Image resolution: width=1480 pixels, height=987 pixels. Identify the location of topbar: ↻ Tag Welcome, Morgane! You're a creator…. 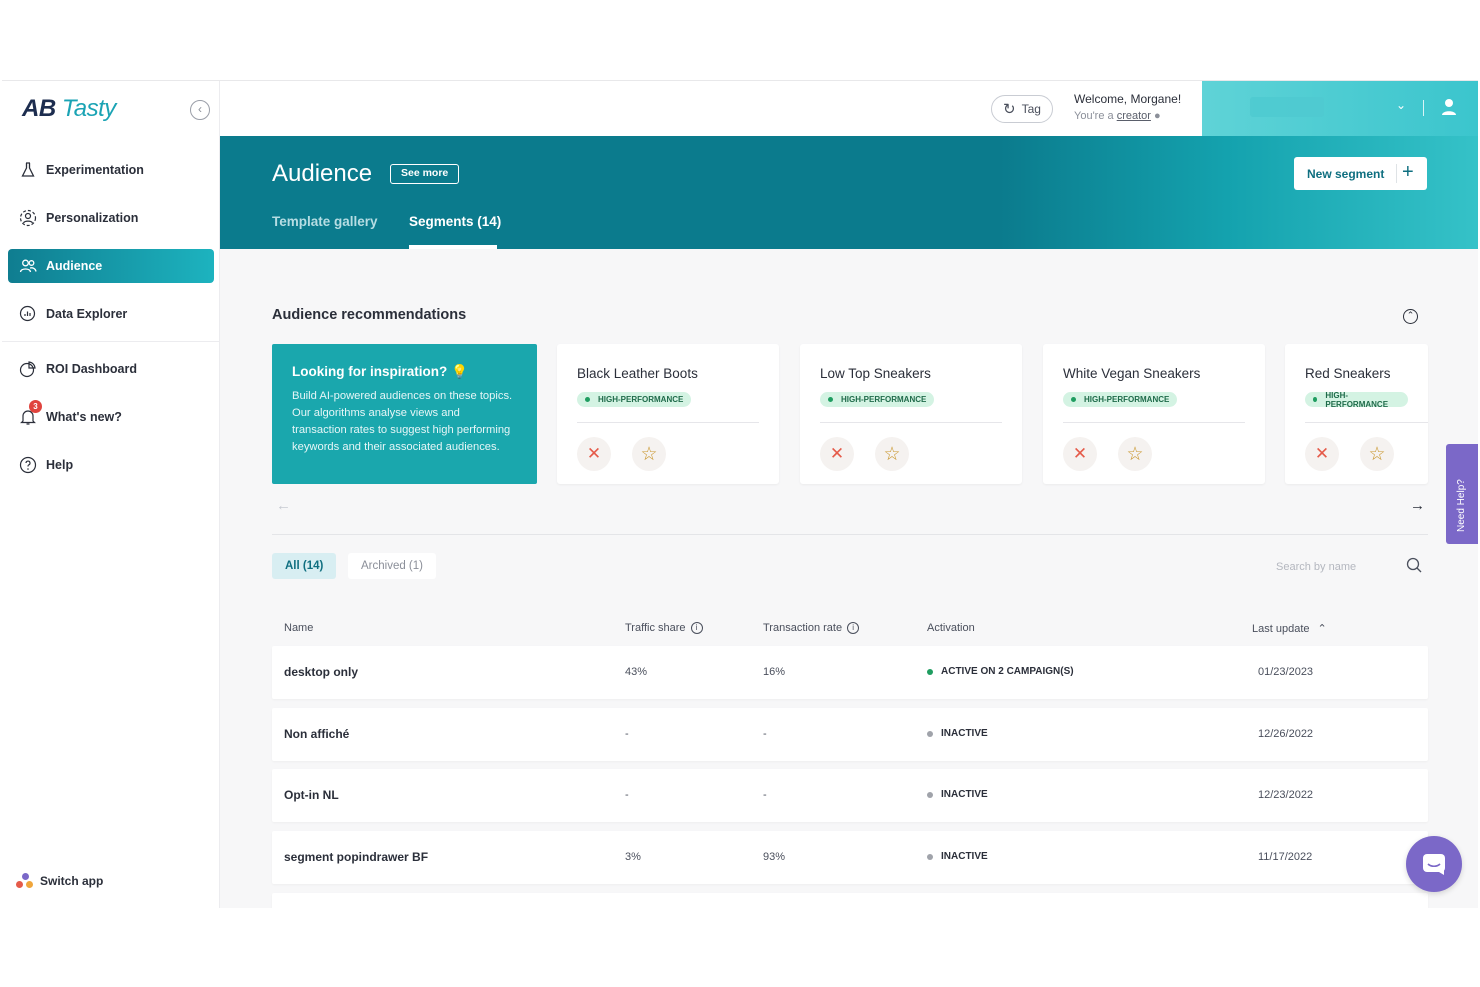
(849, 108).